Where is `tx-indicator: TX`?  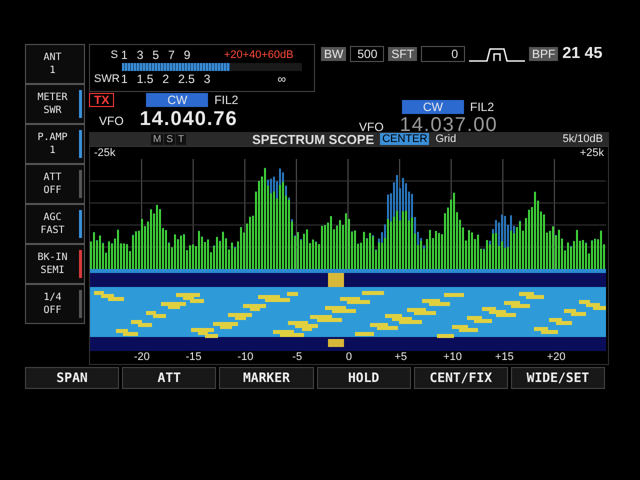 tx-indicator: TX is located at coordinates (101, 100).